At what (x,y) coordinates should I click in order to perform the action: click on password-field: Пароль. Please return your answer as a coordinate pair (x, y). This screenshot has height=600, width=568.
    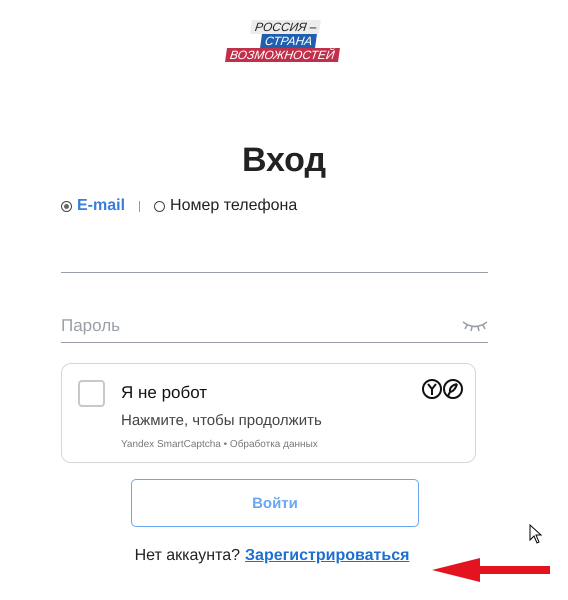
    Looking at the image, I should click on (261, 326).